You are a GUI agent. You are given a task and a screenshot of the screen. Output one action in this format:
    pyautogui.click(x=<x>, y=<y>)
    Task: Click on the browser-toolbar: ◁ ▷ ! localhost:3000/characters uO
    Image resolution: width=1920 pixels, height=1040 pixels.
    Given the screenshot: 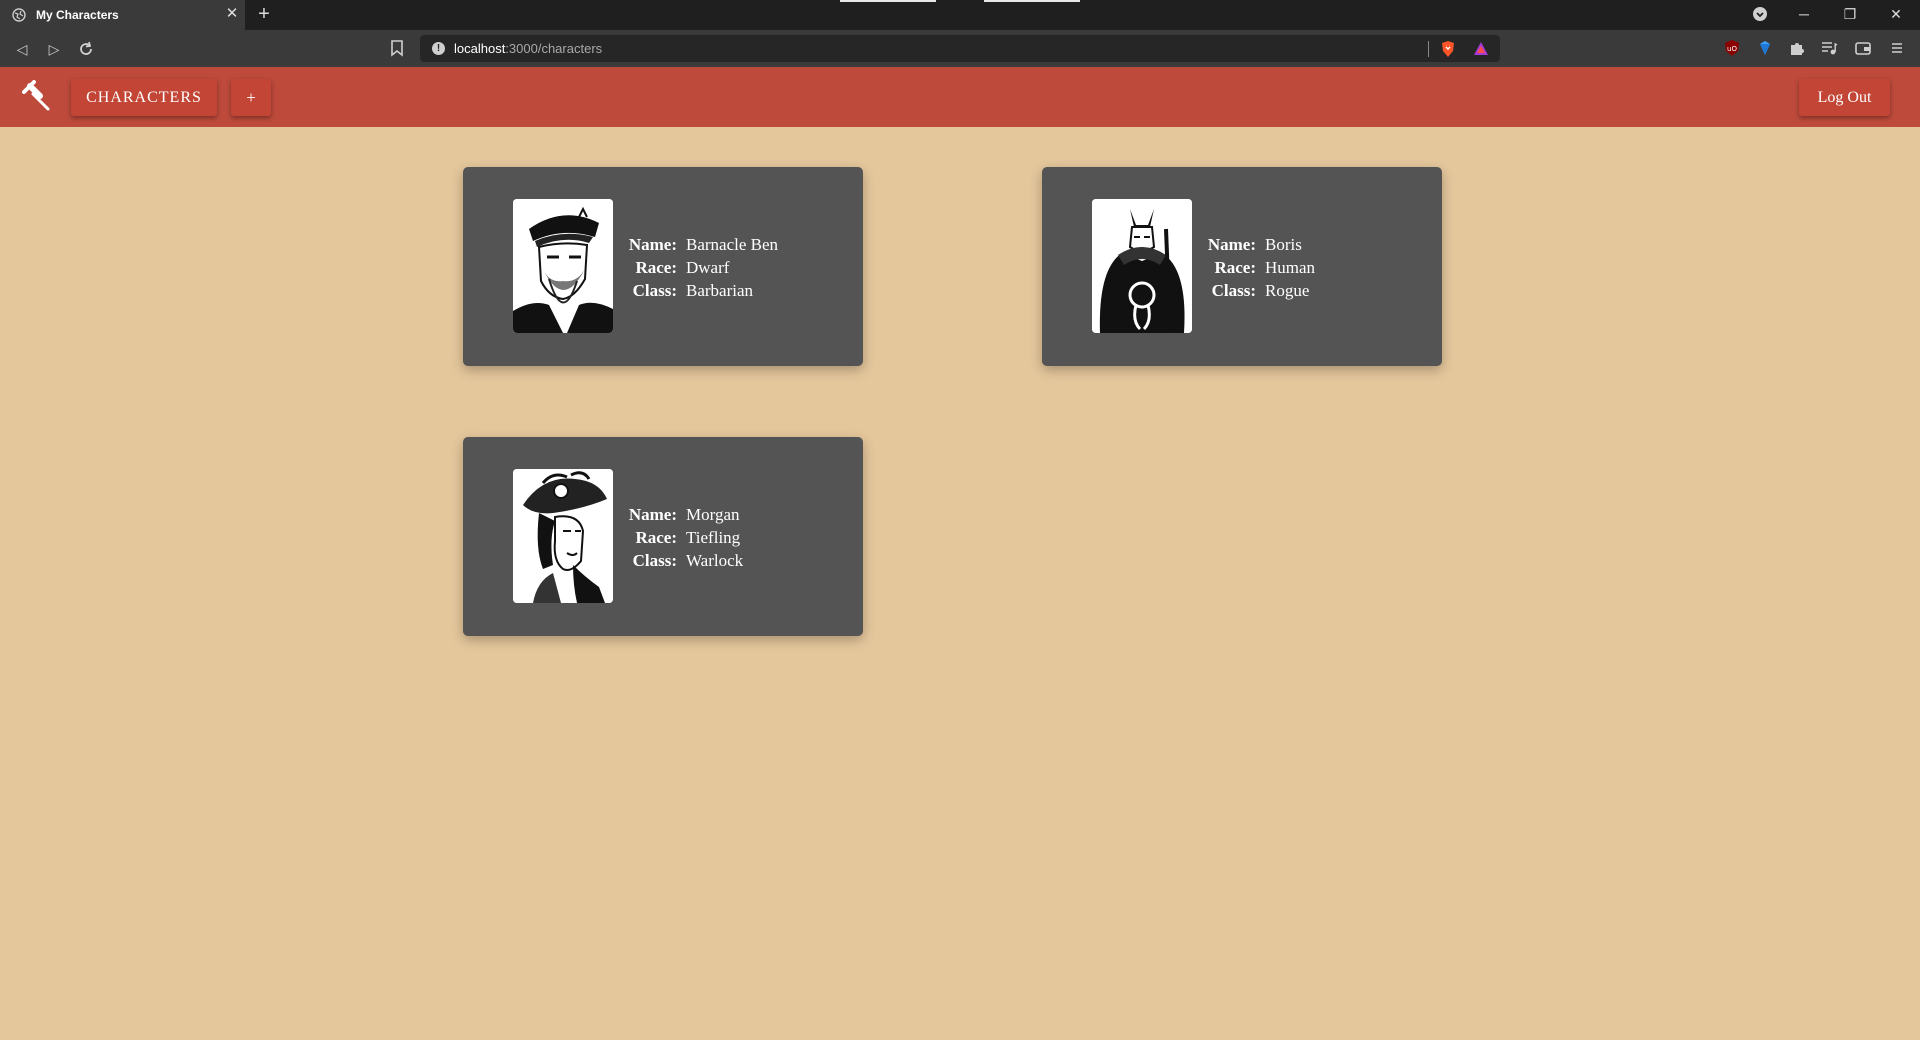 What is the action you would take?
    pyautogui.click(x=960, y=48)
    